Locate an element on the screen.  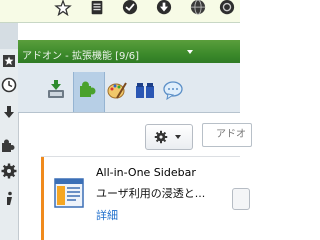
bookmark-star-icon is located at coordinates (63, 8).